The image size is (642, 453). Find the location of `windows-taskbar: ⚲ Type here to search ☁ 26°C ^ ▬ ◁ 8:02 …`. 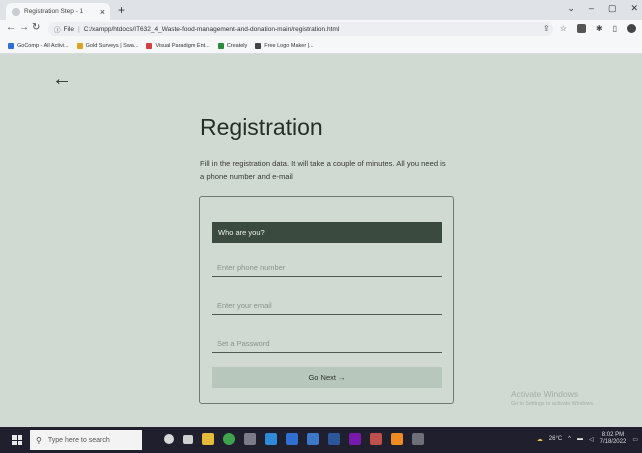

windows-taskbar: ⚲ Type here to search ☁ 26°C ^ ▬ ◁ 8:02 … is located at coordinates (321, 440).